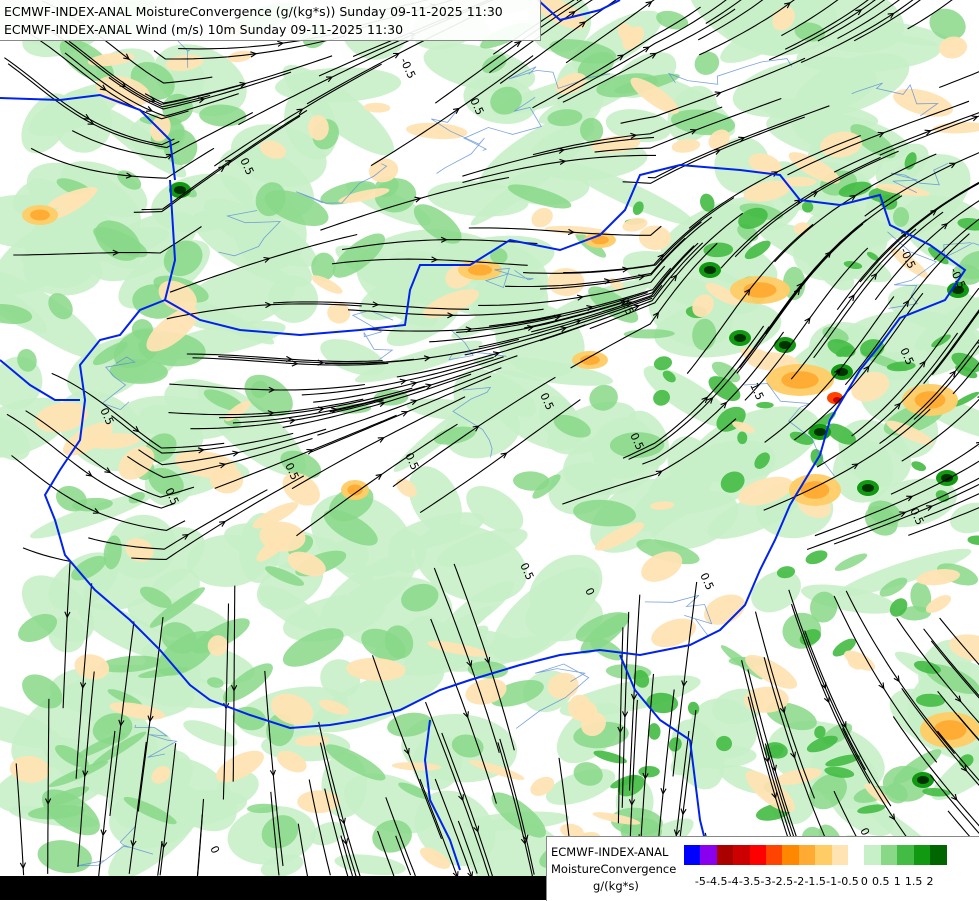 The height and width of the screenshot is (901, 979). I want to click on legend-tick-label: 2, so click(930, 881).